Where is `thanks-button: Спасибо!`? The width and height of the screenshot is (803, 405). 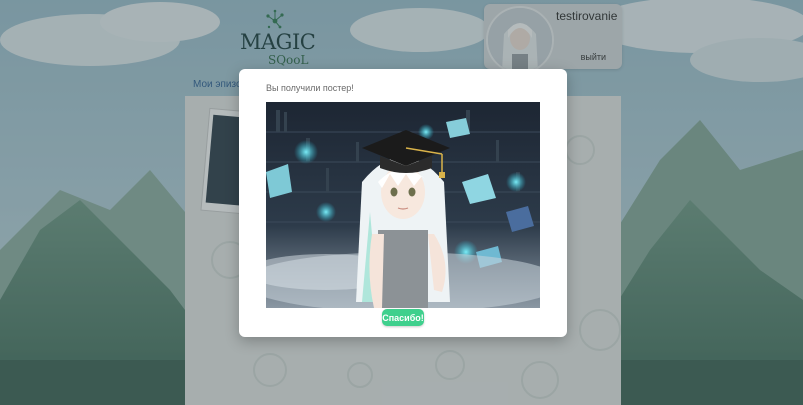
thanks-button: Спасибо! is located at coordinates (403, 317).